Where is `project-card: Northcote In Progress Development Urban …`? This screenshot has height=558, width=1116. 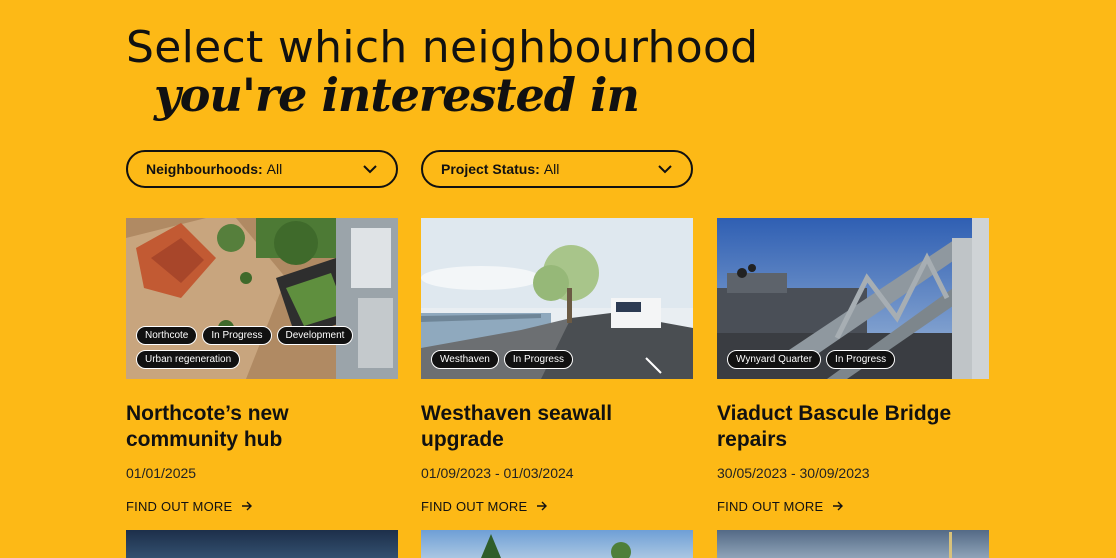
project-card: Northcote In Progress Development Urban … is located at coordinates (262, 366).